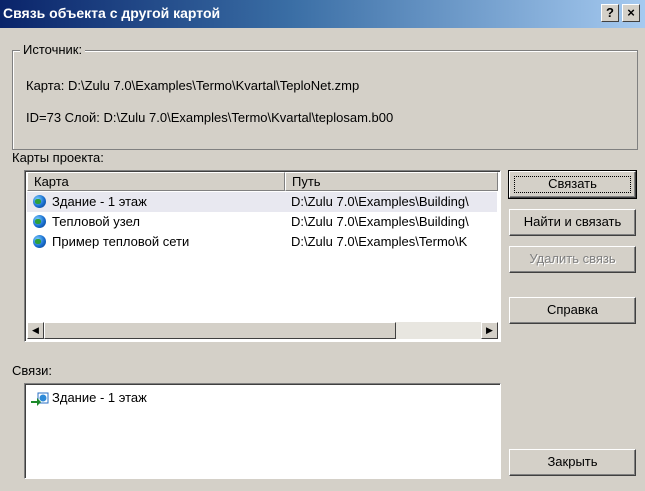 The image size is (645, 491). I want to click on link-item-label: Здание - 1 этаж, so click(99, 397).